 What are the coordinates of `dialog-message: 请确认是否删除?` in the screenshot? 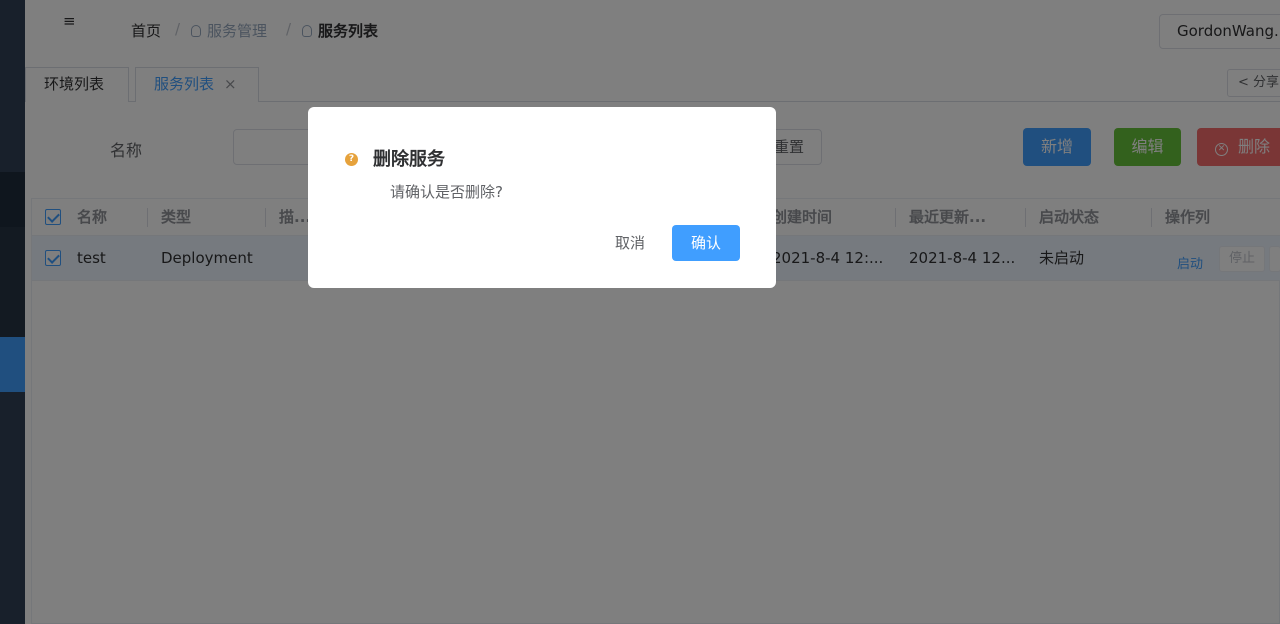 It's located at (446, 192).